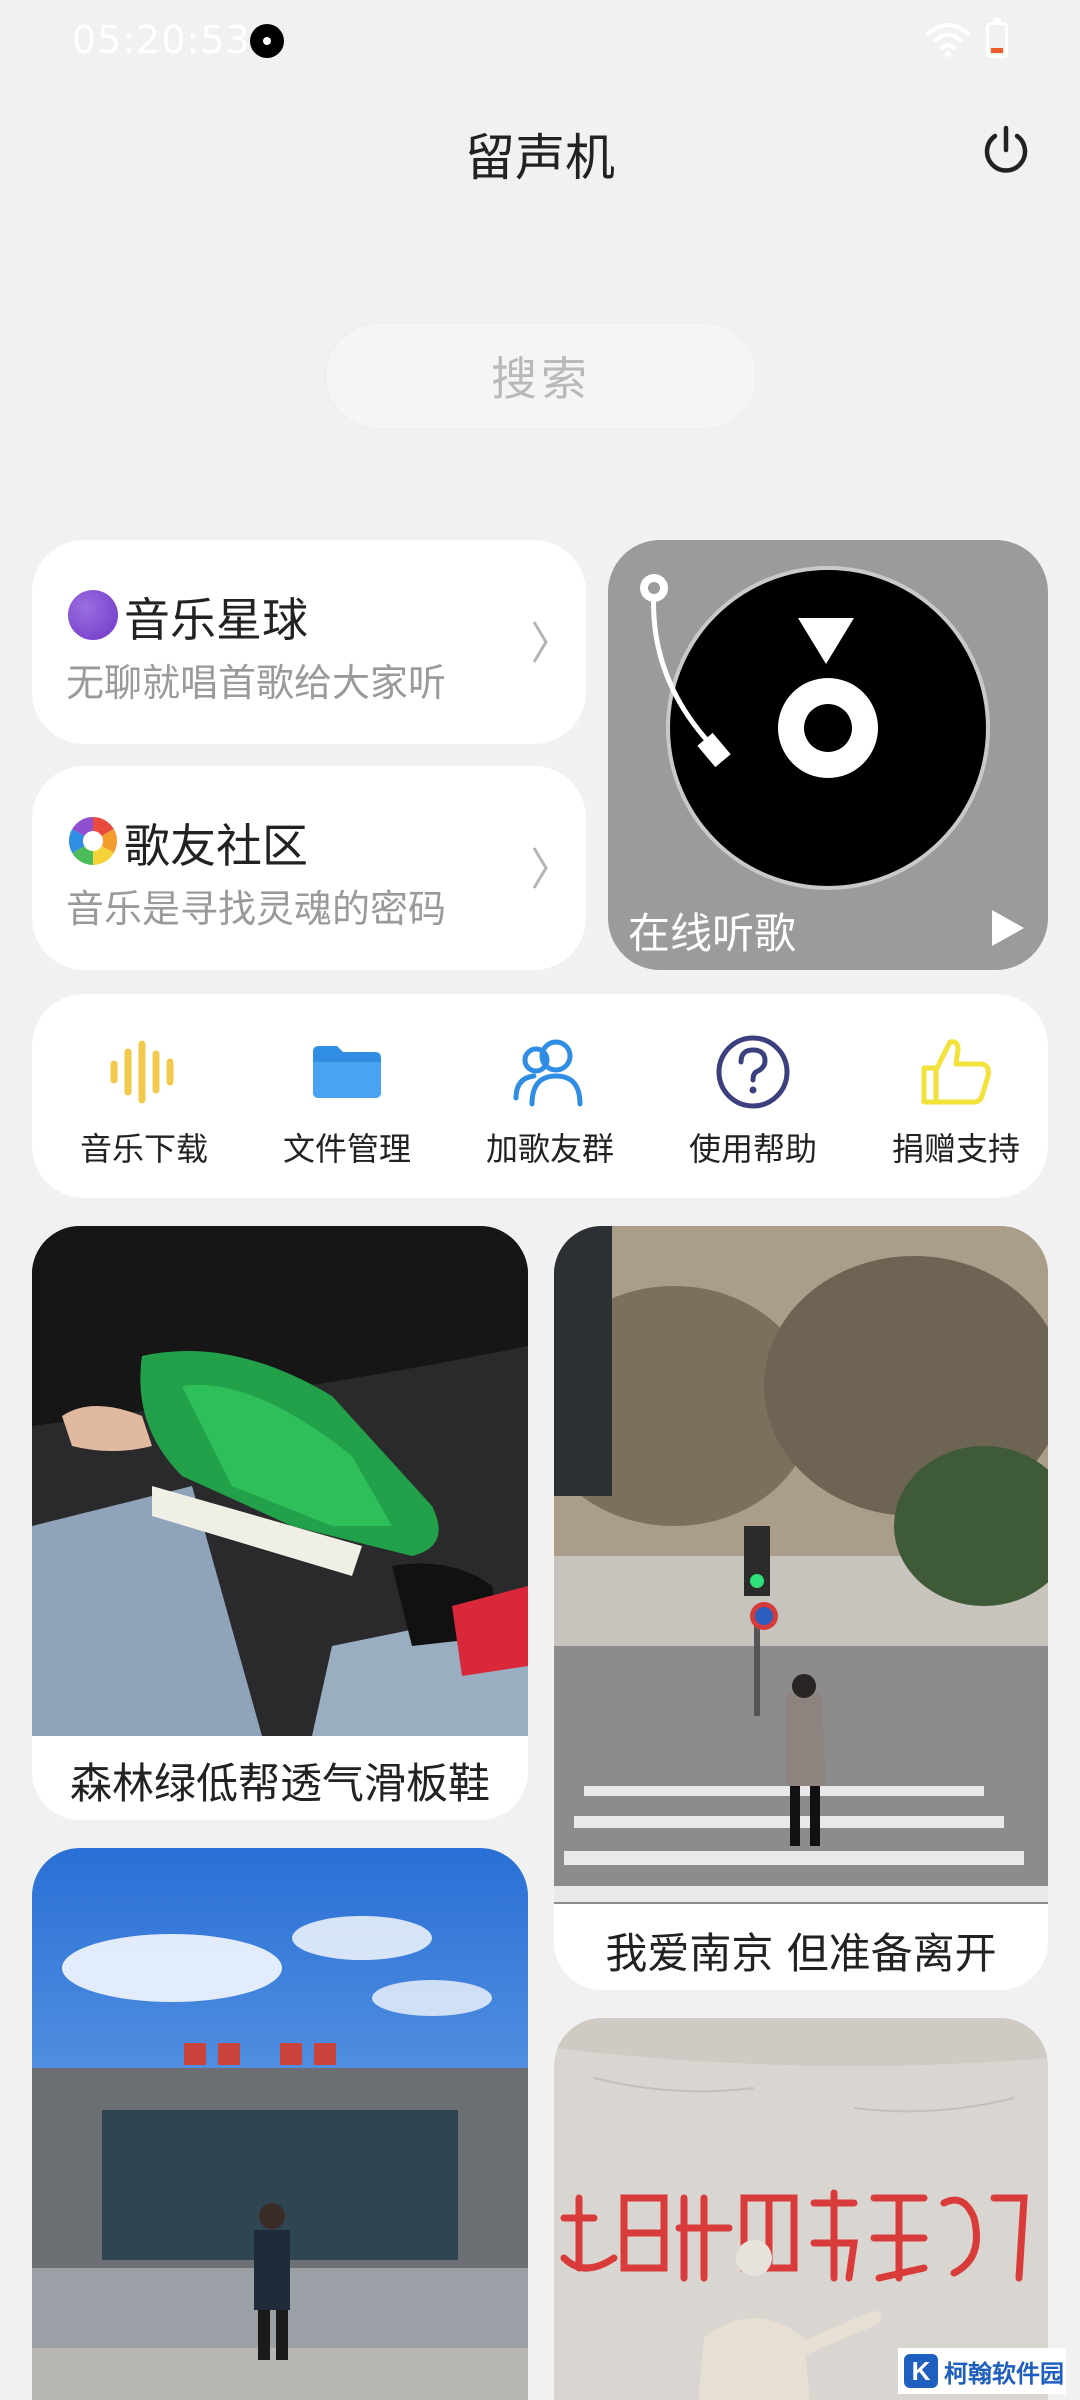 The width and height of the screenshot is (1080, 2400). What do you see at coordinates (256, 909) in the screenshot?
I see `community-subtitle: 音乐是寻找灵魂的密码` at bounding box center [256, 909].